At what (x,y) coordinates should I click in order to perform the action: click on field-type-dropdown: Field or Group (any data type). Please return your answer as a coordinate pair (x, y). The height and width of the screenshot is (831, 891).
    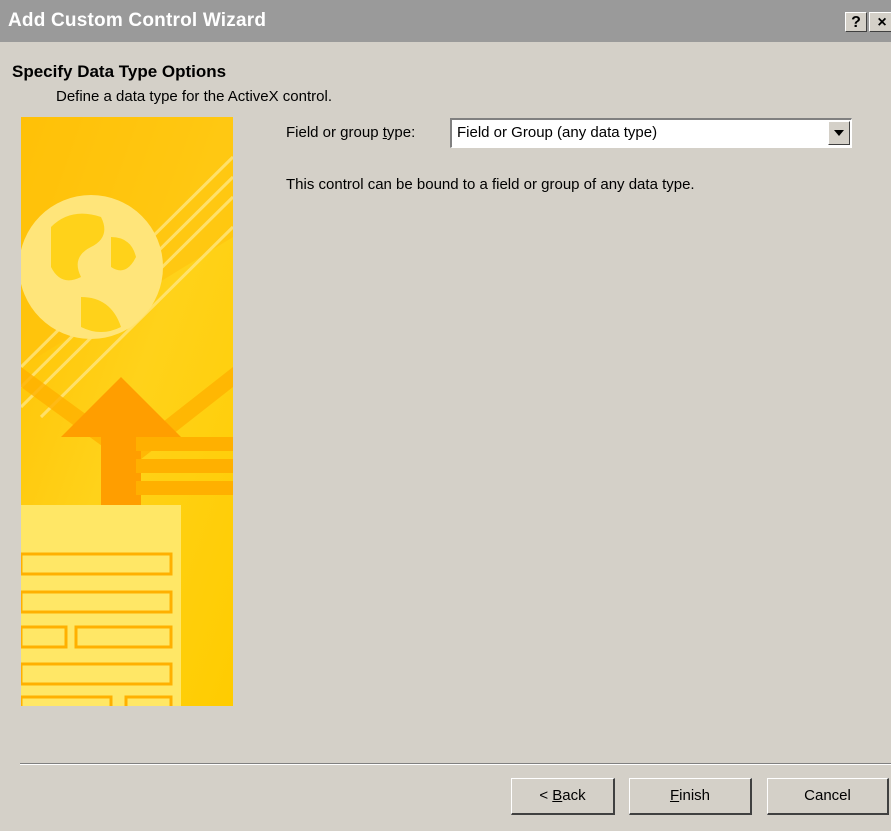
    Looking at the image, I should click on (651, 133).